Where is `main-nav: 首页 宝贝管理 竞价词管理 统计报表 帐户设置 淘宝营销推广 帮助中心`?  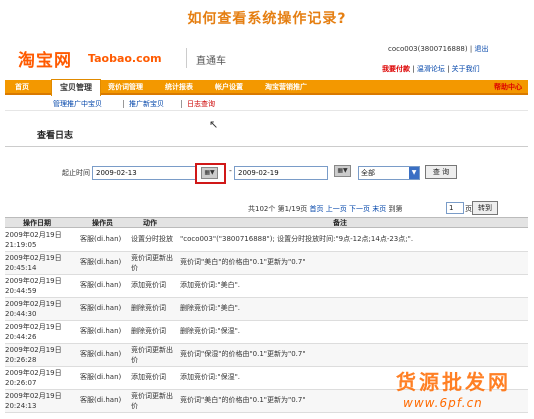 main-nav: 首页 宝贝管理 竞价词管理 统计报表 帐户设置 淘宝营销推广 帮助中心 is located at coordinates (266, 87).